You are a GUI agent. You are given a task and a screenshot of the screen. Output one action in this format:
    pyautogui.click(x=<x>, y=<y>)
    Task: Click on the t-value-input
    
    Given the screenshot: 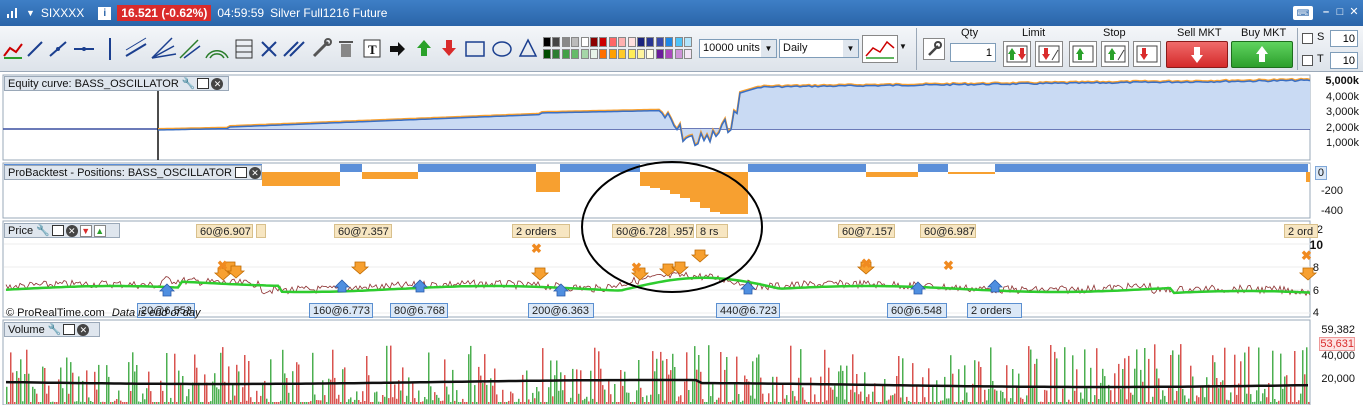 What is the action you would take?
    pyautogui.click(x=1344, y=60)
    